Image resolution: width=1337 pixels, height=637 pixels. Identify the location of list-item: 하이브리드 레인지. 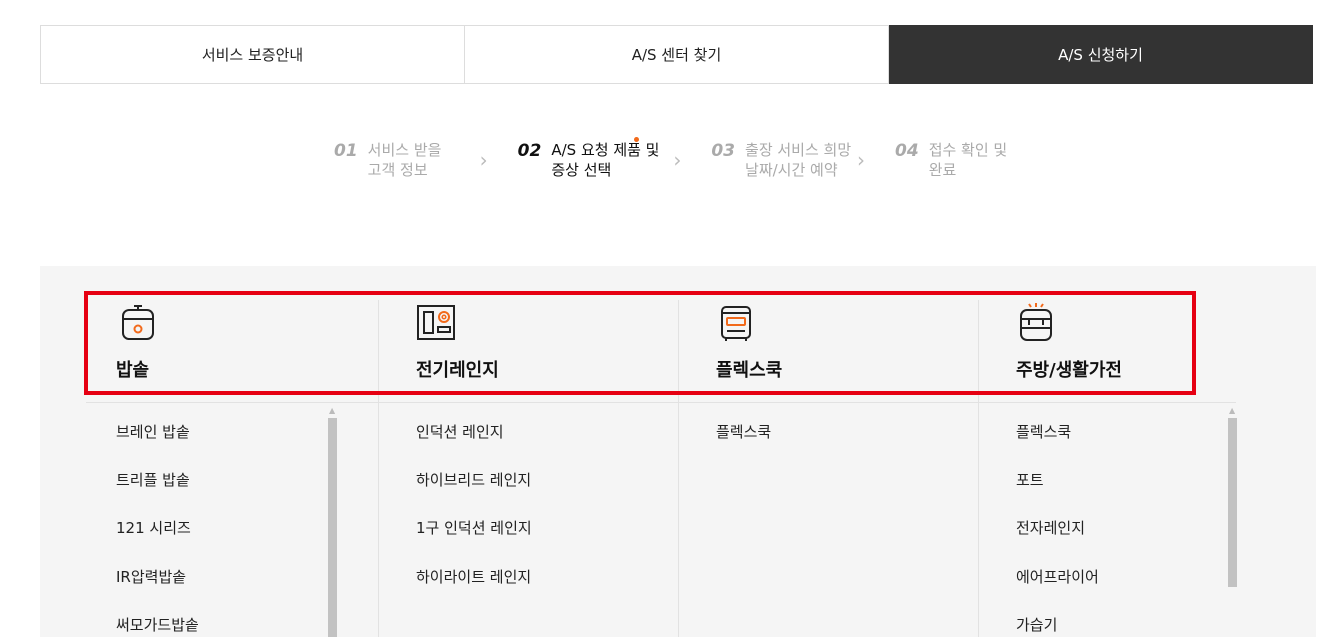
(473, 479).